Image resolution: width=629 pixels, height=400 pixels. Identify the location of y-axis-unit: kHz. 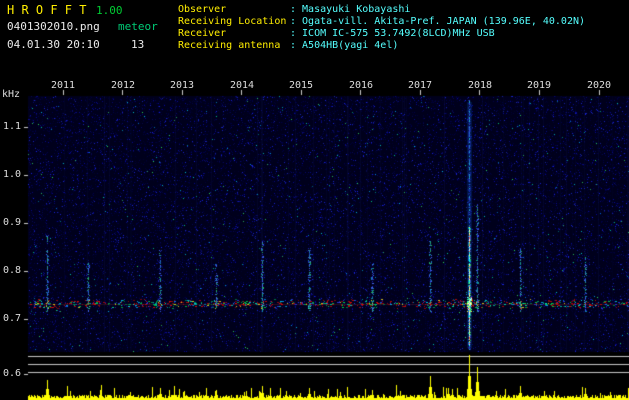
(11, 94).